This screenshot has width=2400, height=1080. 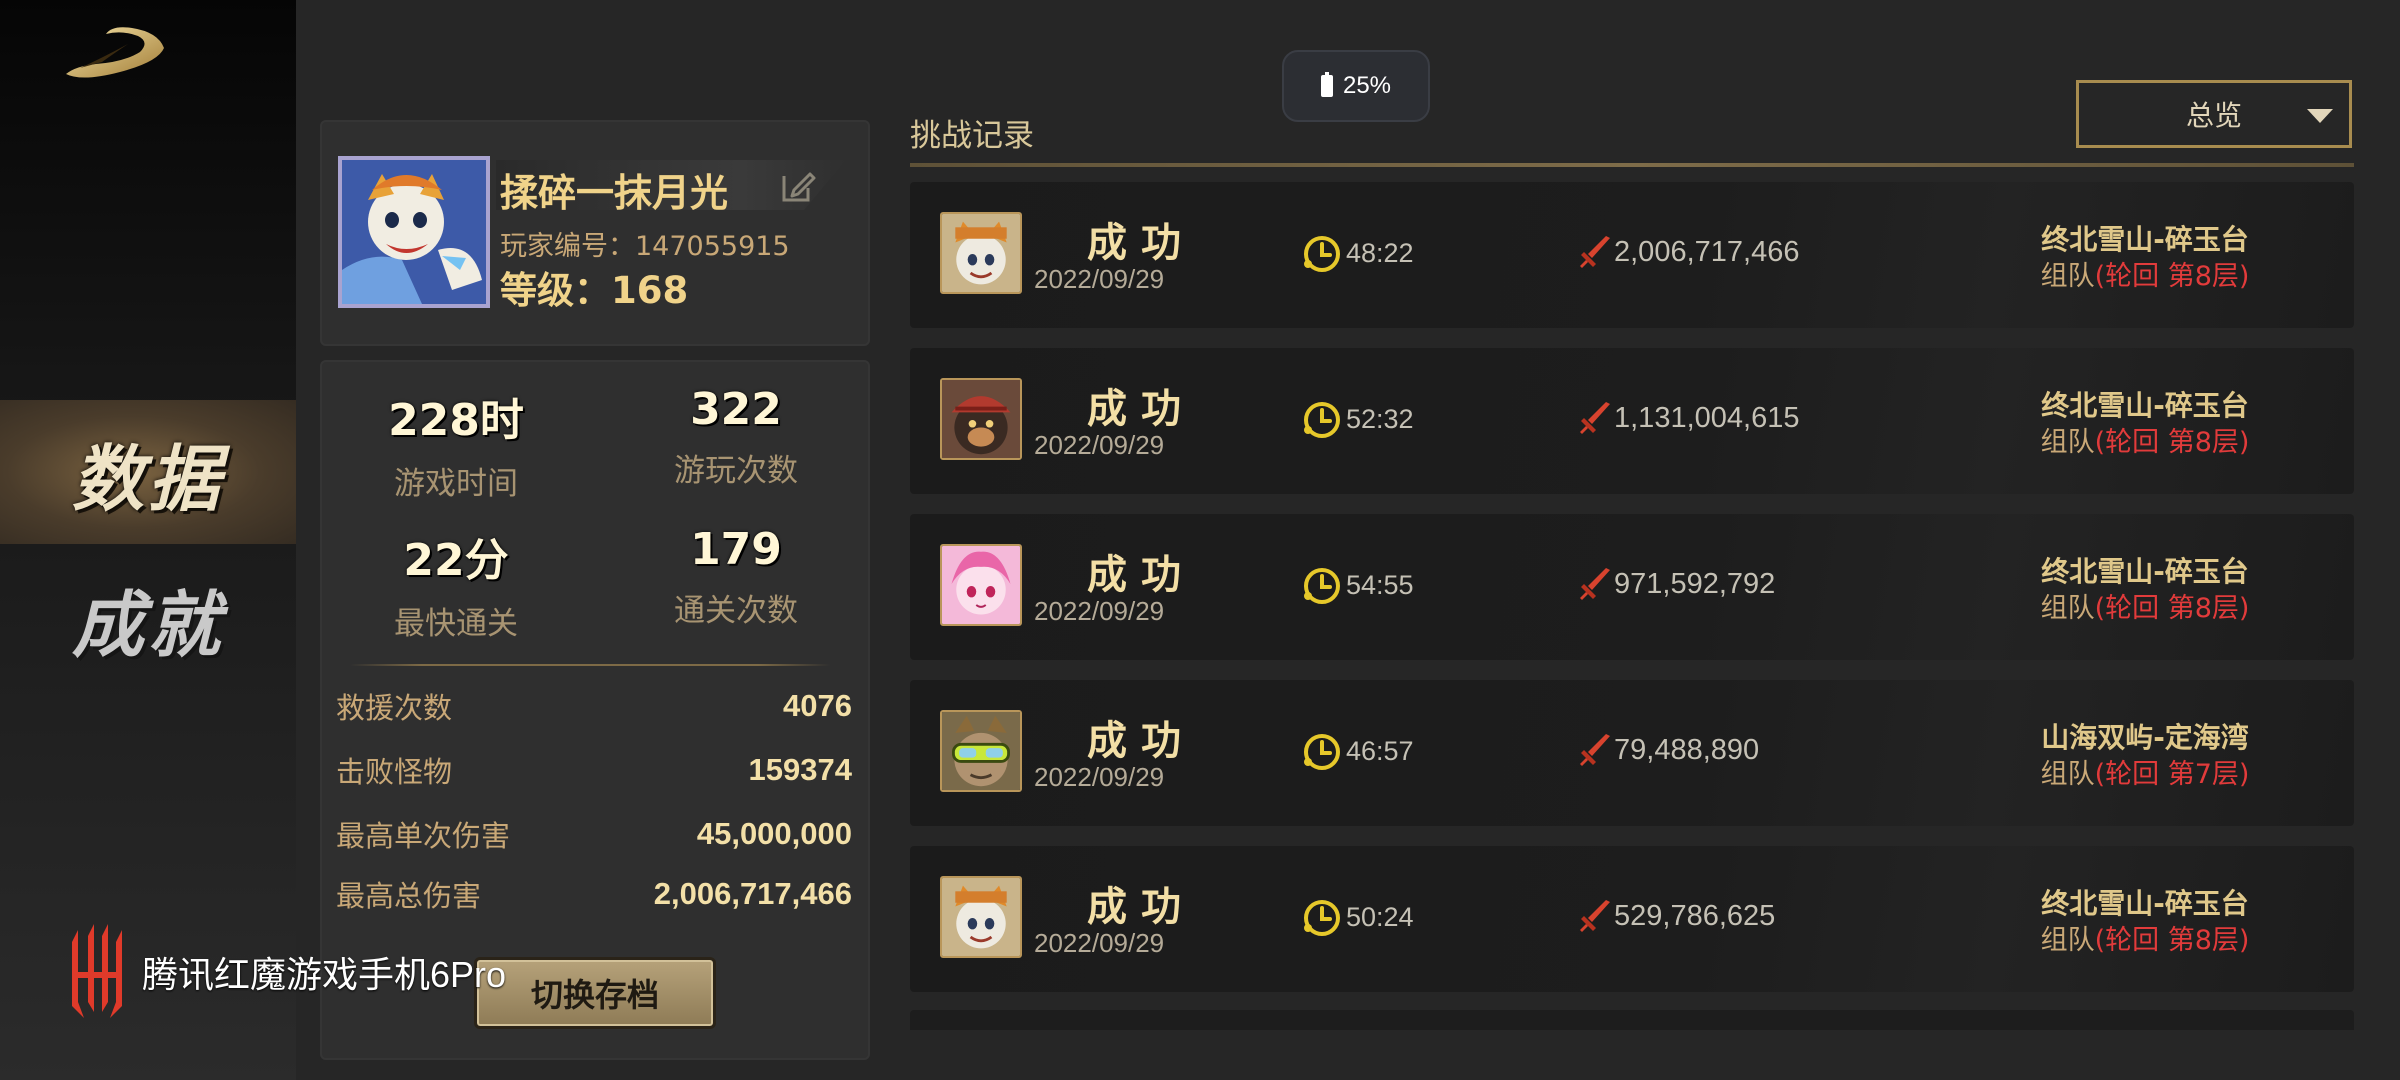 What do you see at coordinates (2214, 114) in the screenshot?
I see `filter-dropdown: 总览` at bounding box center [2214, 114].